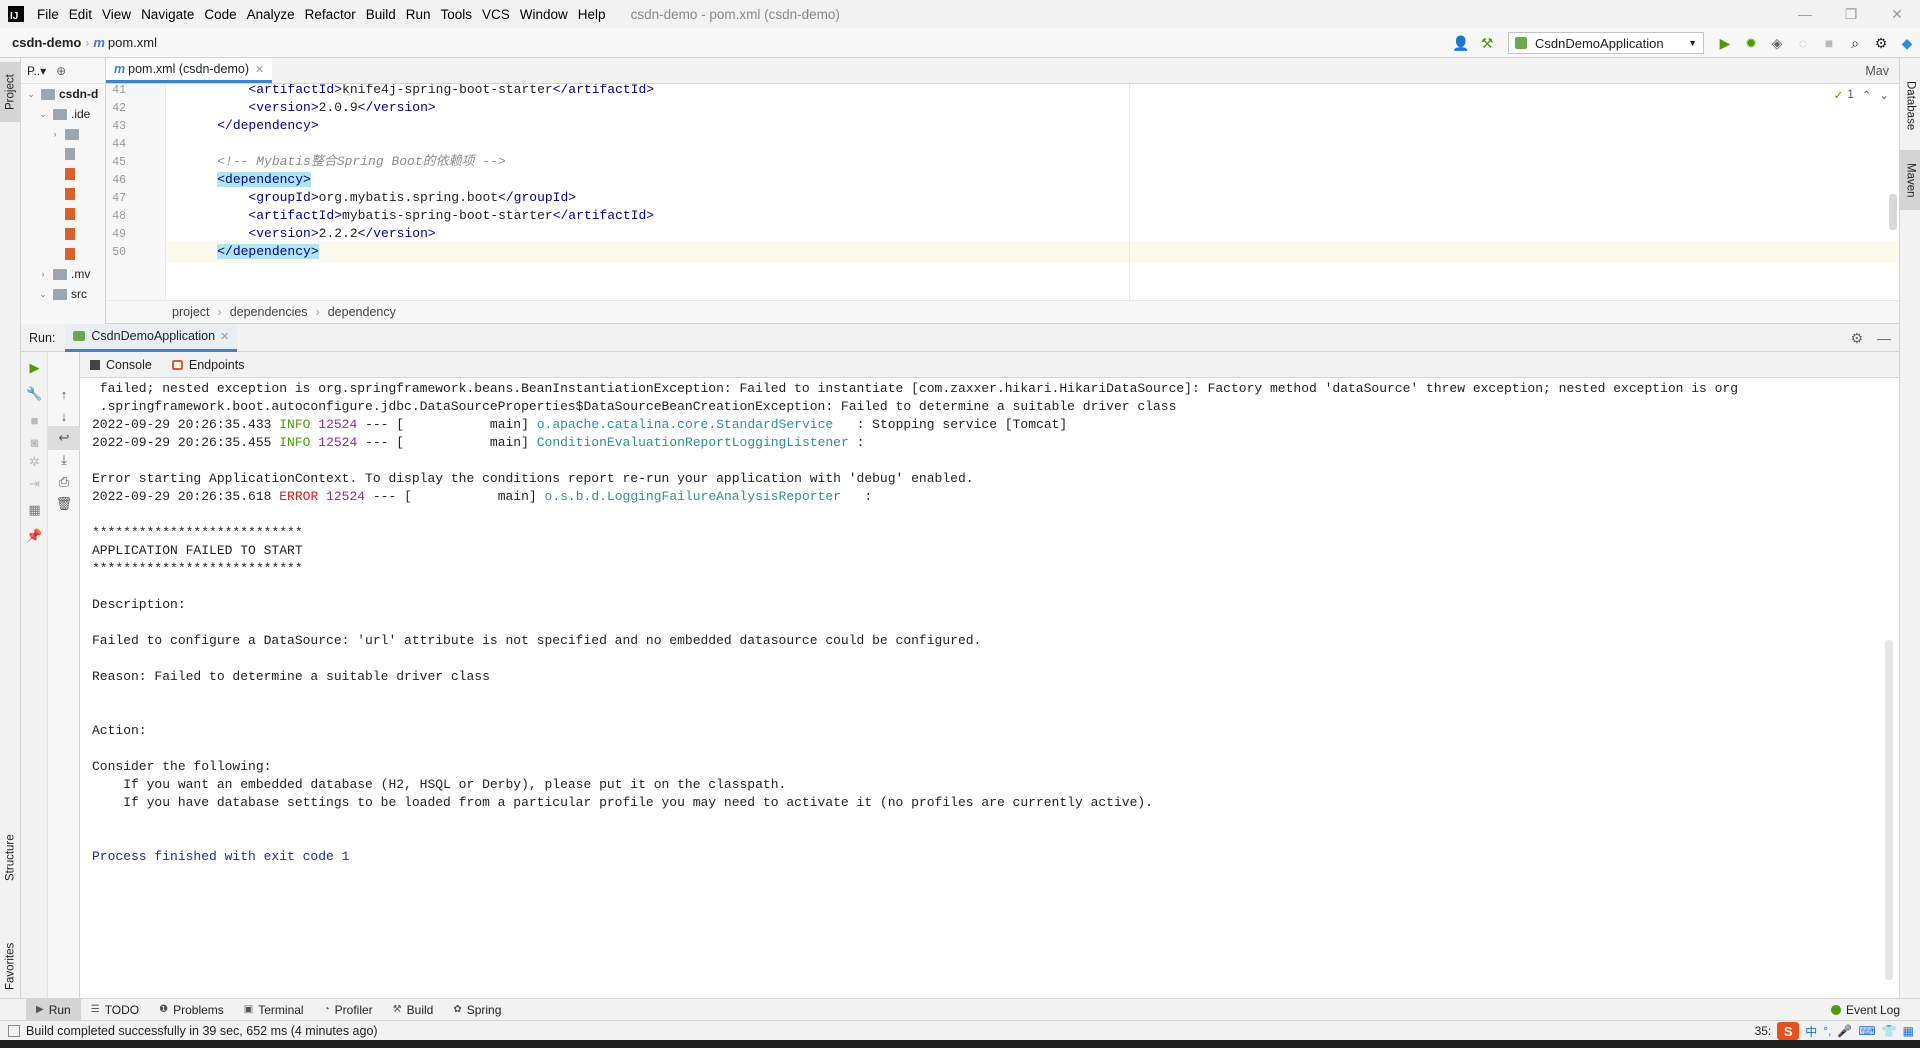 This screenshot has height=1048, width=1920. Describe the element at coordinates (592, 14) in the screenshot. I see `menu-item-help: Help` at that location.